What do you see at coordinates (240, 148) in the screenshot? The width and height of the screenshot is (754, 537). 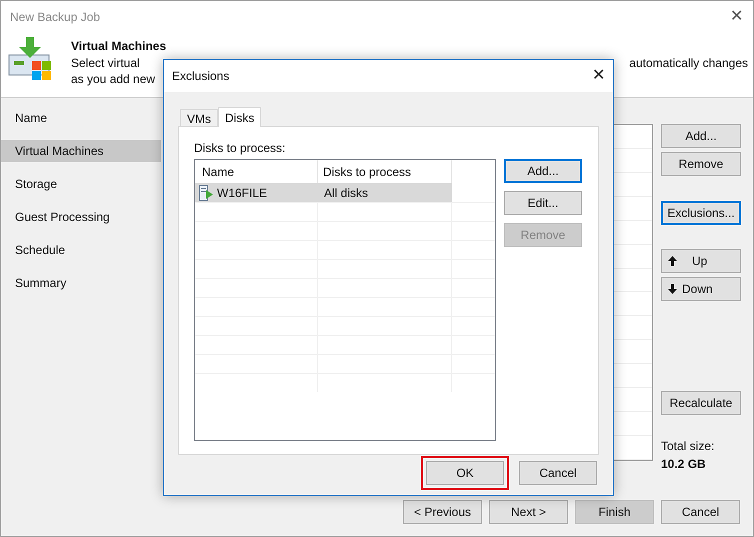 I see `list-label: Disks to process:` at bounding box center [240, 148].